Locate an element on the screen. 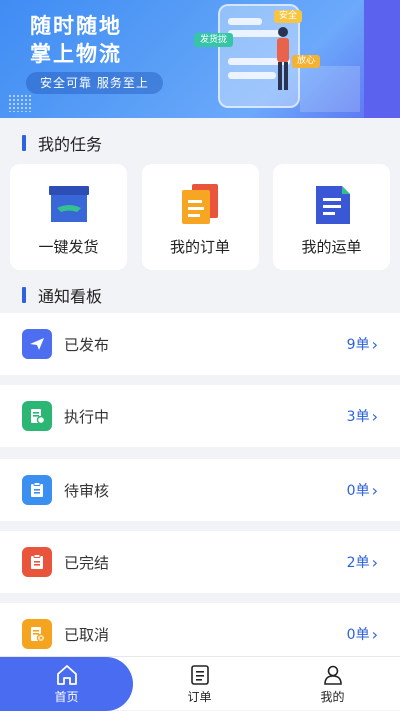 The height and width of the screenshot is (711, 400). box-icon is located at coordinates (68, 204).